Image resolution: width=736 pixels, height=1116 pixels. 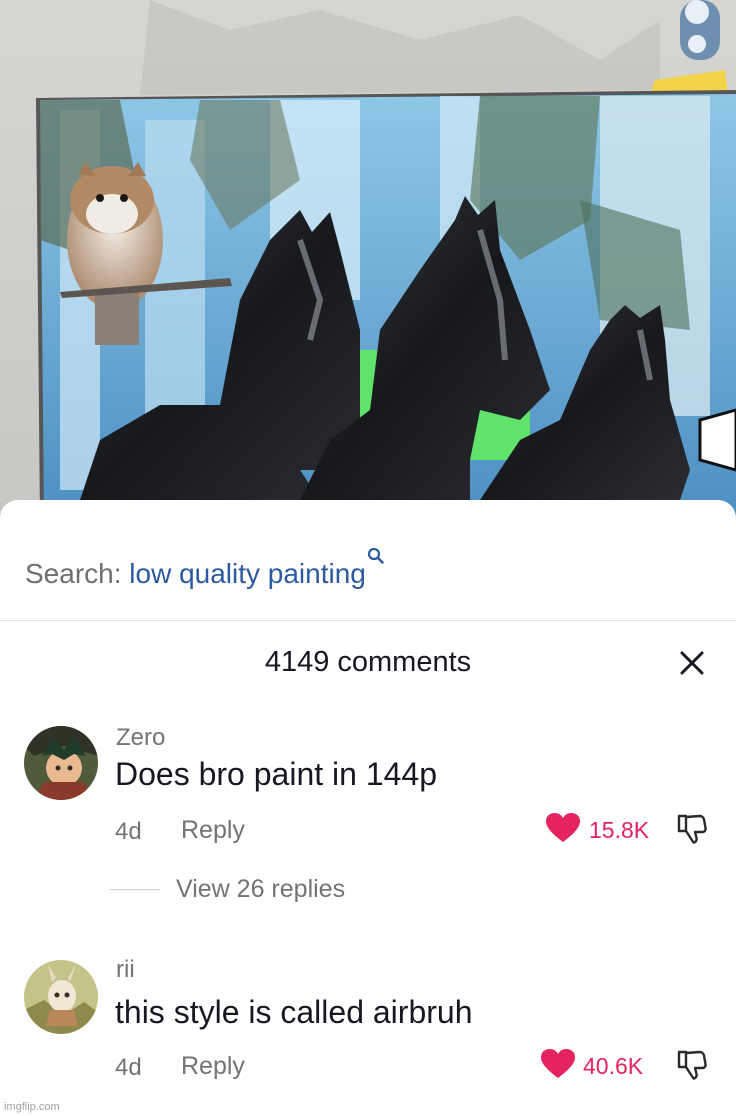 I want to click on comments-count-title: 4149 comments, so click(x=368, y=662).